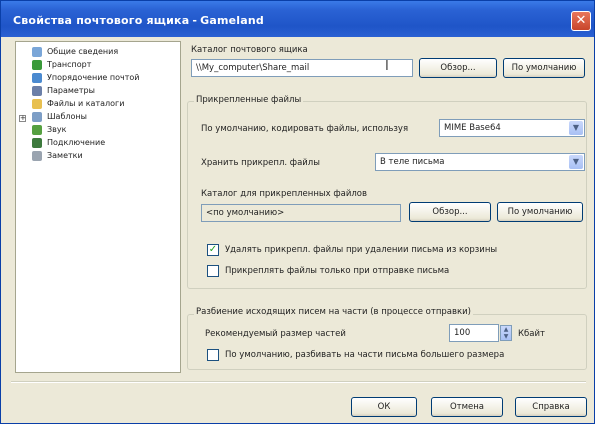 The width and height of the screenshot is (595, 424). What do you see at coordinates (506, 333) in the screenshot?
I see `part-size-stepper: ▲ ▼` at bounding box center [506, 333].